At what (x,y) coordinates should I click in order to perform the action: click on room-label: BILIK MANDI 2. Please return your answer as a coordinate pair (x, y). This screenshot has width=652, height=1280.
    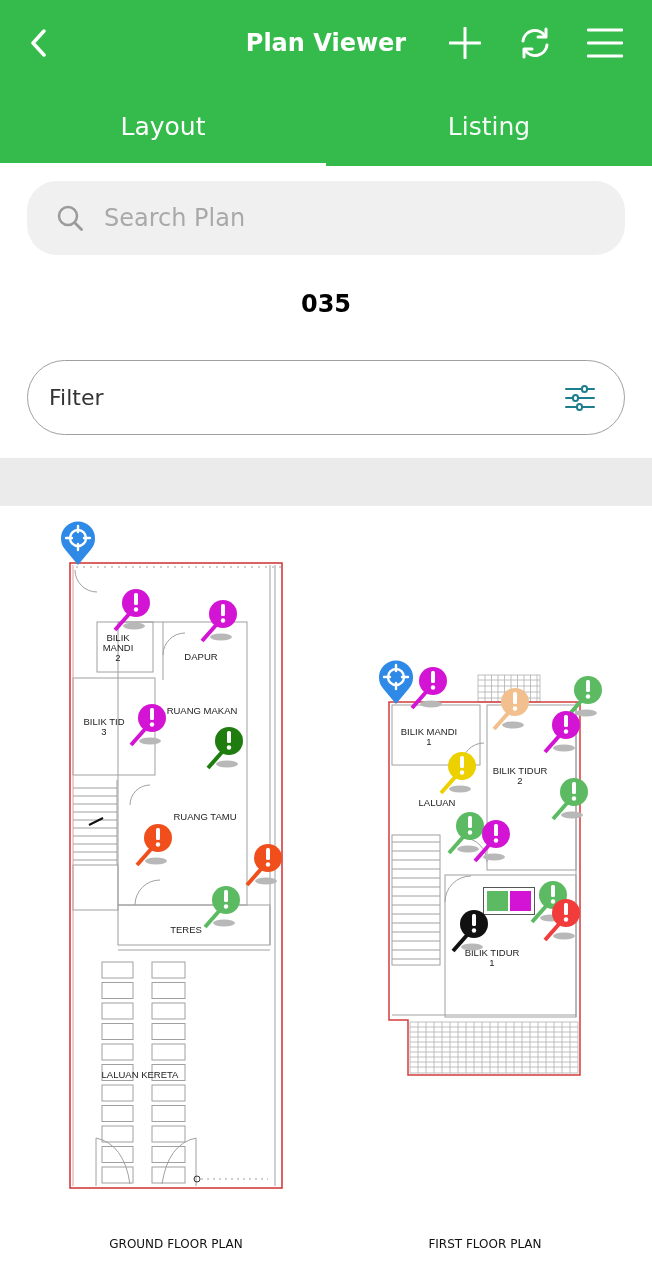
    Looking at the image, I should click on (118, 648).